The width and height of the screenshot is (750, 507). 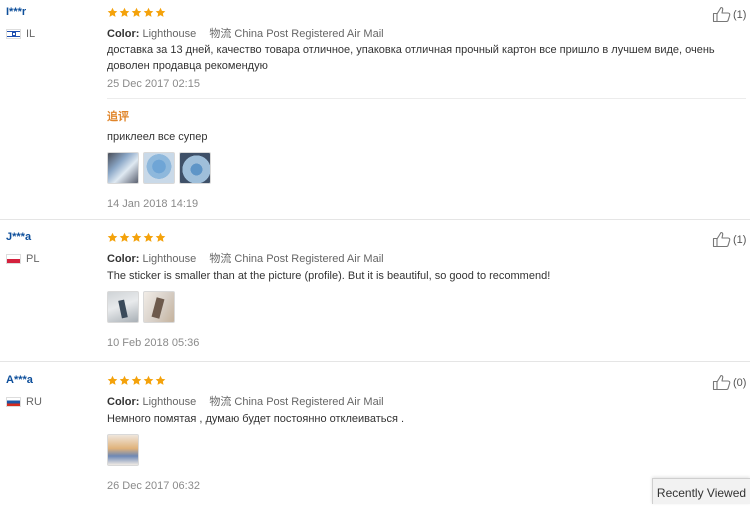 What do you see at coordinates (153, 204) in the screenshot?
I see `additional-feedback-date: 14 Jan 2018 14:19` at bounding box center [153, 204].